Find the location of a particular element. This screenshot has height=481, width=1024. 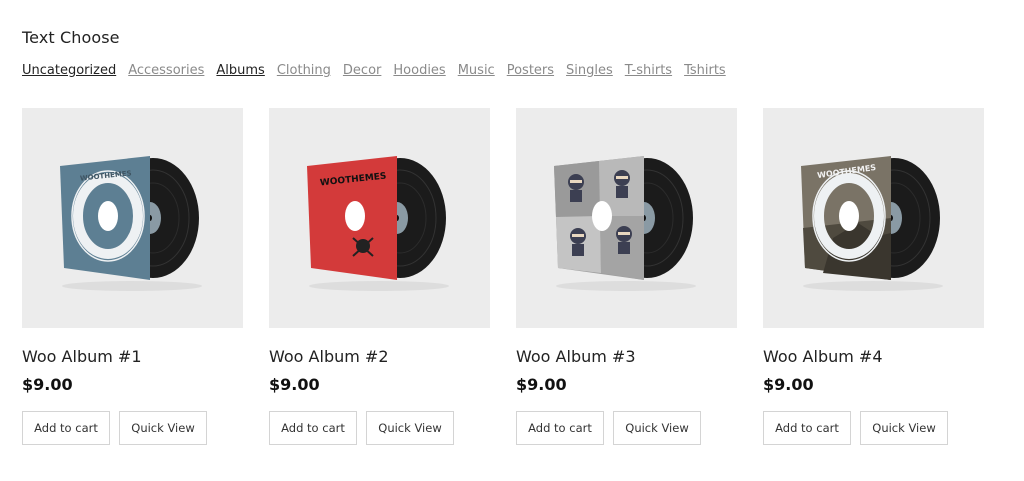

filter-hoodies: Hoodies is located at coordinates (419, 70).